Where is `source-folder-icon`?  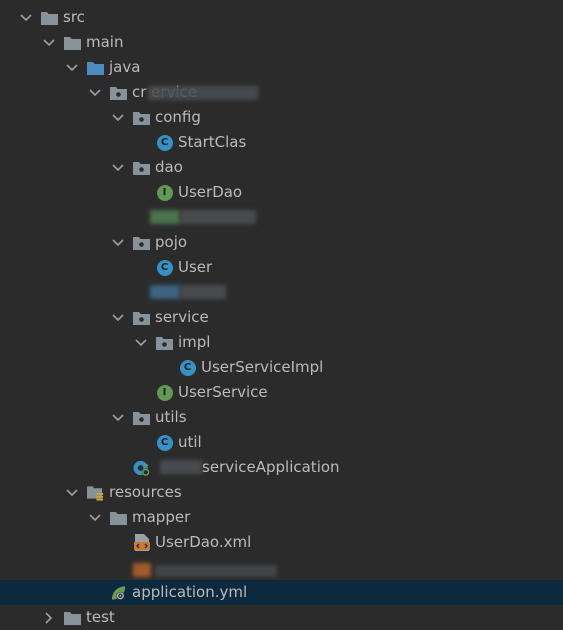 source-folder-icon is located at coordinates (95, 67).